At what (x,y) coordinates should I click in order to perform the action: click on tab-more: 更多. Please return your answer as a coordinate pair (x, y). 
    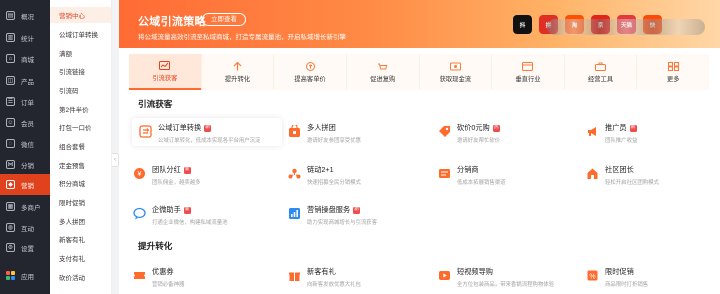
    Looking at the image, I should click on (672, 72).